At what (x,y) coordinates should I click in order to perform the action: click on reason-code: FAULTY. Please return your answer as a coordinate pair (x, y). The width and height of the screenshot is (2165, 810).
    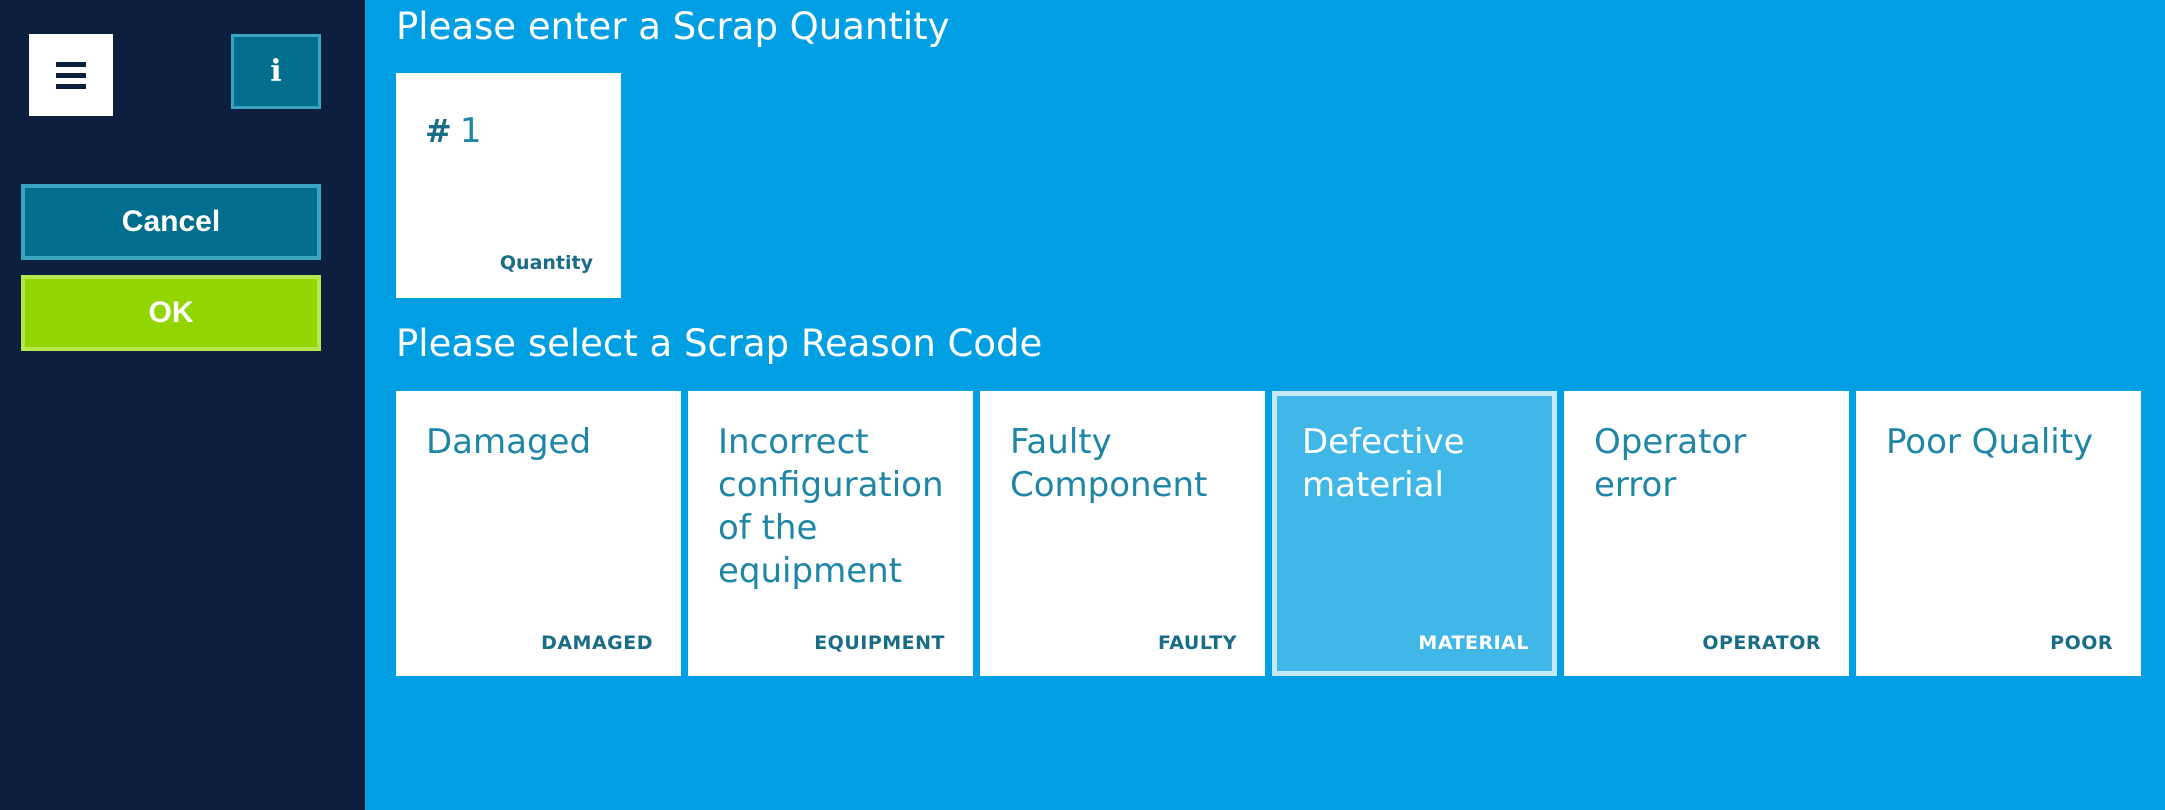
    Looking at the image, I should click on (1197, 643).